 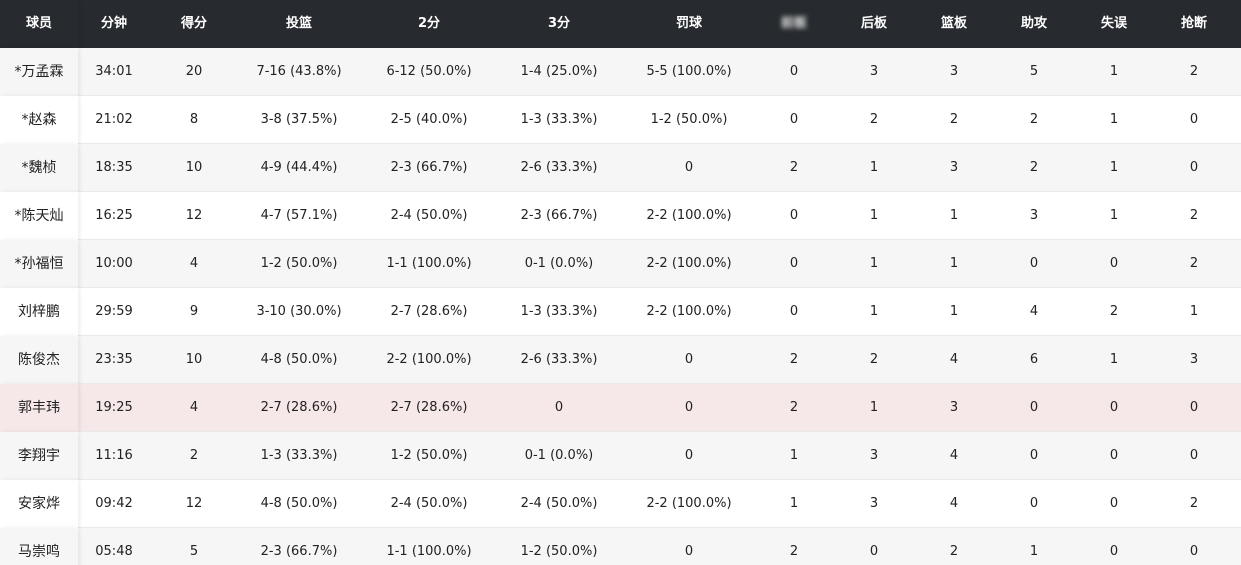 What do you see at coordinates (1034, 503) in the screenshot?
I see `cell-ast: 0` at bounding box center [1034, 503].